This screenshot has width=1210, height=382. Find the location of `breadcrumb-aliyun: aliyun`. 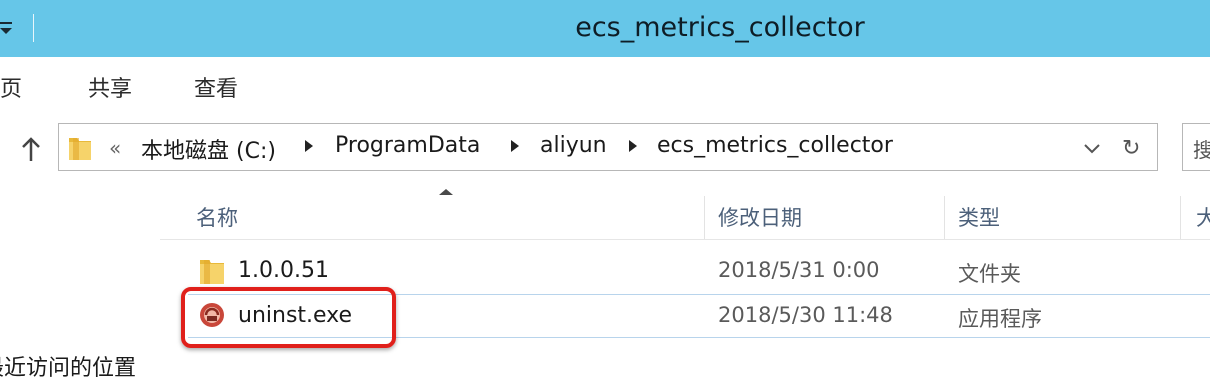

breadcrumb-aliyun: aliyun is located at coordinates (573, 145).